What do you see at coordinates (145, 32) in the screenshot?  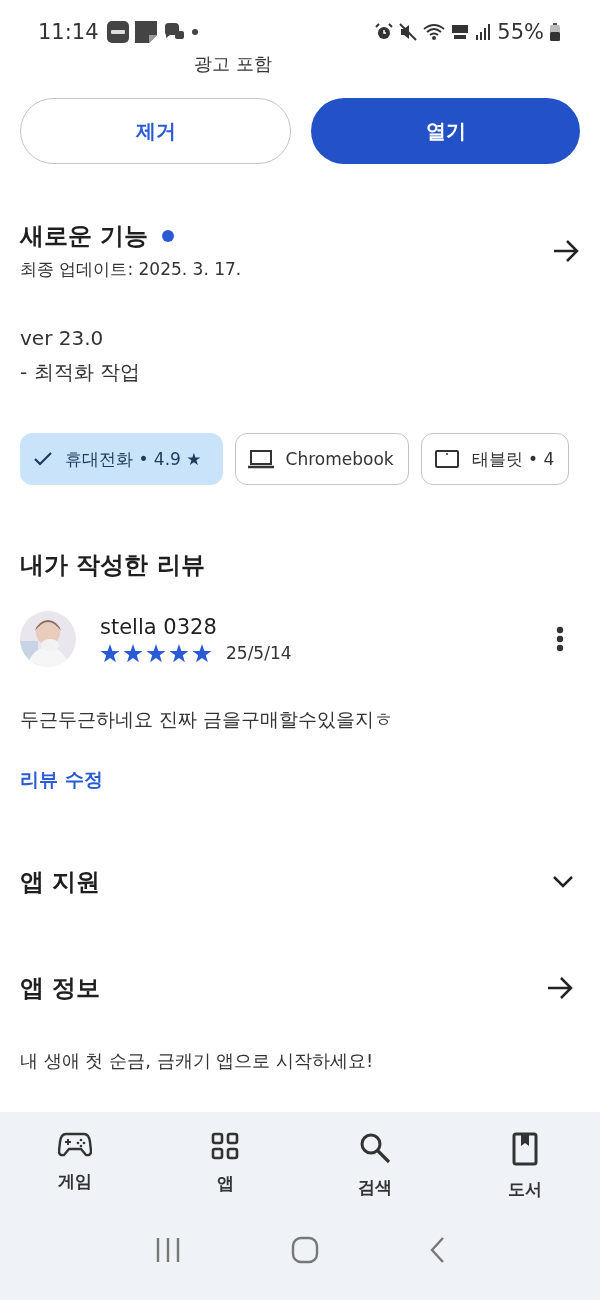 I see `note-icon` at bounding box center [145, 32].